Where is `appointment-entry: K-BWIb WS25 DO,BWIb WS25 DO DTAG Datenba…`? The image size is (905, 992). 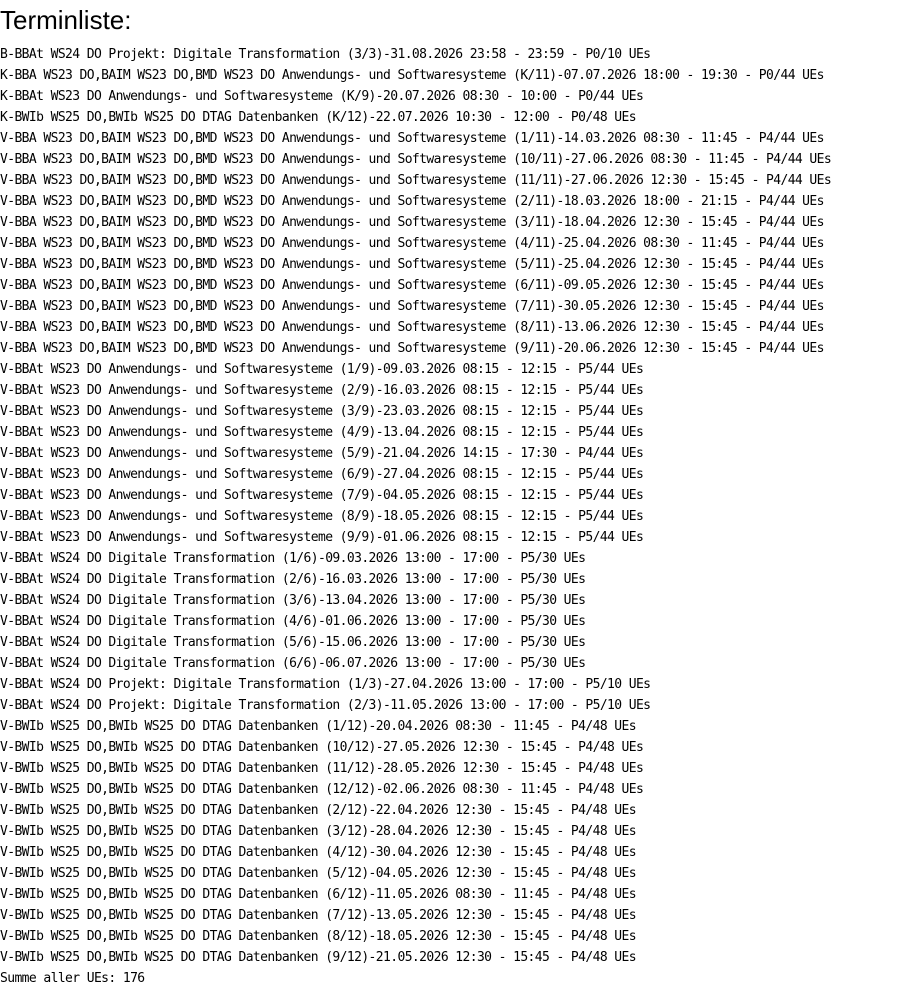 appointment-entry: K-BWIb WS25 DO,BWIb WS25 DO DTAG Datenba… is located at coordinates (318, 117).